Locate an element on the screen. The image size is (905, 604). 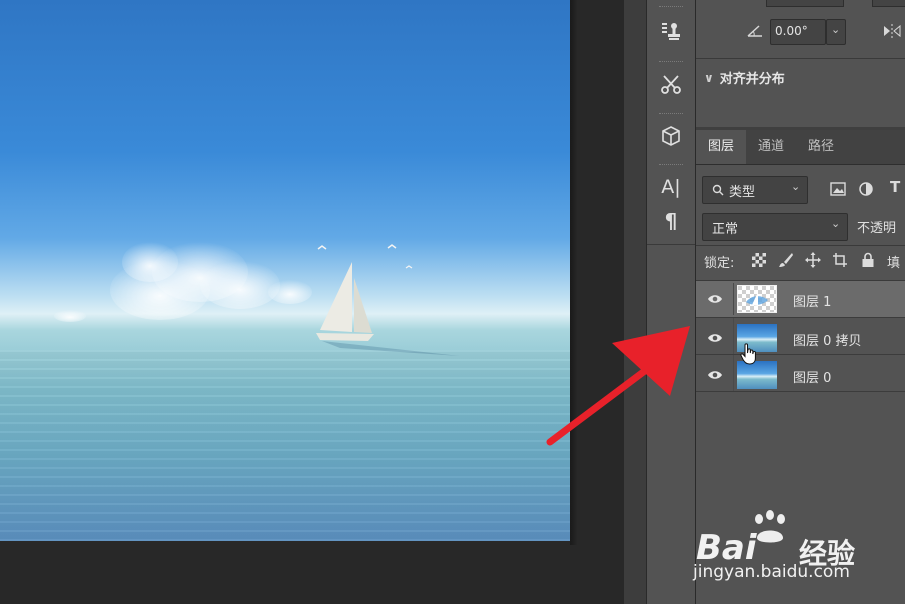
scissors-tool-icon is located at coordinates (671, 84).